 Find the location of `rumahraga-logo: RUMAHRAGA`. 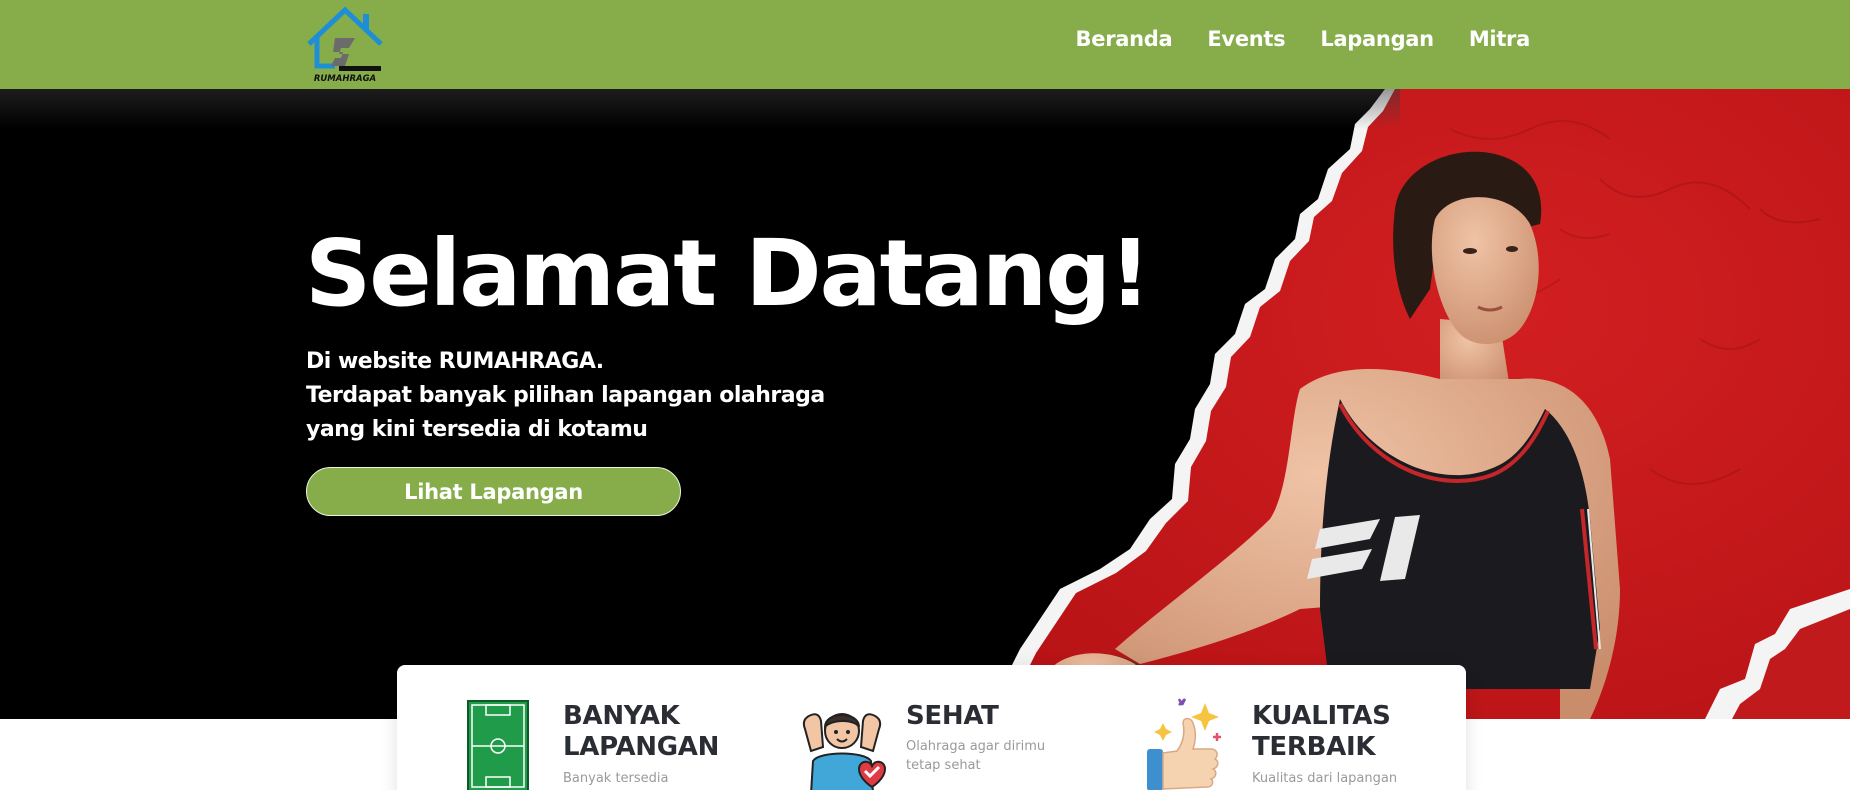

rumahraga-logo: RUMAHRAGA is located at coordinates (346, 44).